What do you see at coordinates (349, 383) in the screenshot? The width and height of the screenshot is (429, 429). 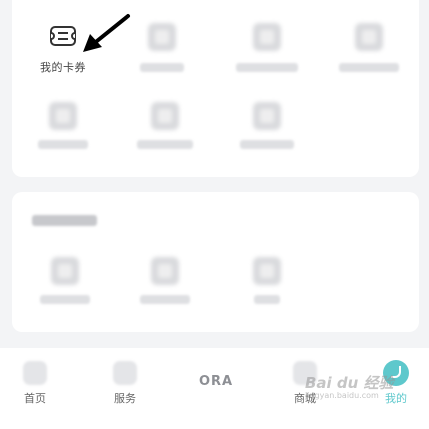 I see `watermark-brand: Bai du 经验` at bounding box center [349, 383].